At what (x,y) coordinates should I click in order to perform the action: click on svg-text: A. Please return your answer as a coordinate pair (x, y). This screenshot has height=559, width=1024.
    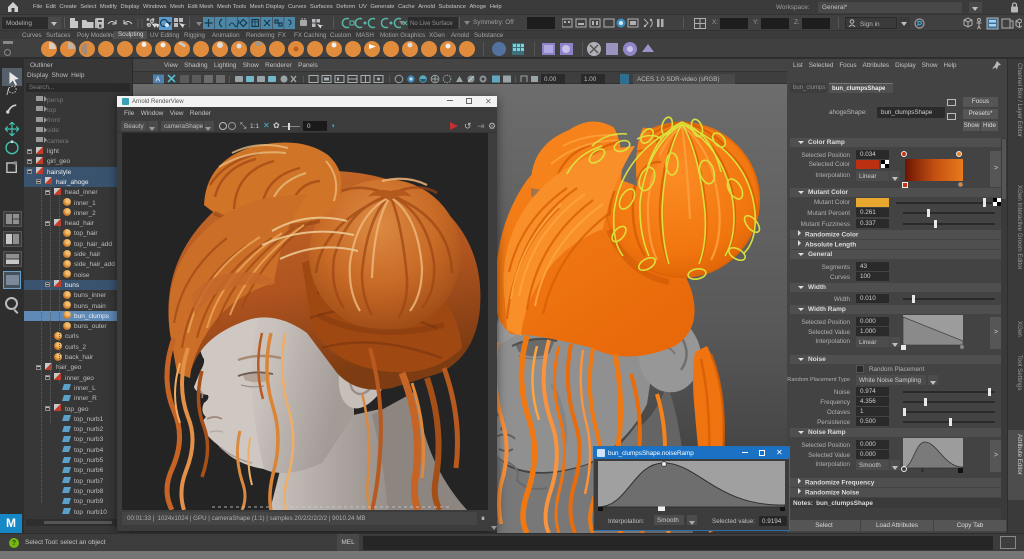
    Looking at the image, I should click on (158, 79).